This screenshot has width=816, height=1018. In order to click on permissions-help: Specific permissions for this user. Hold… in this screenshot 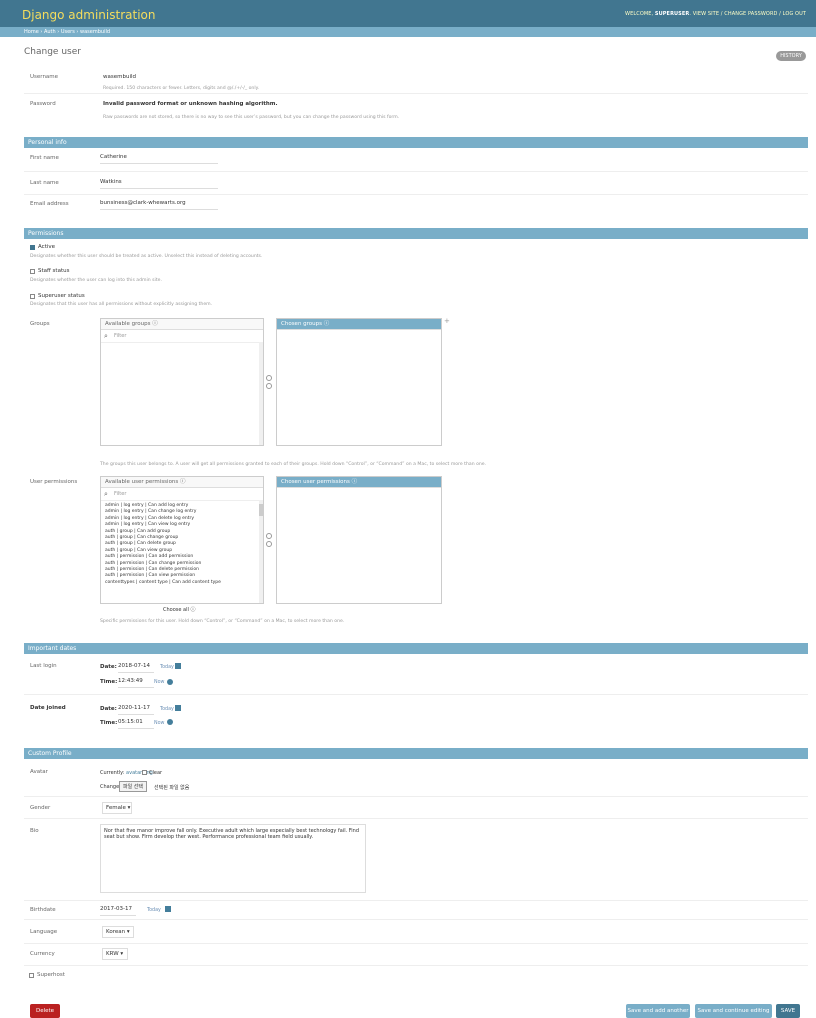, I will do `click(222, 621)`.